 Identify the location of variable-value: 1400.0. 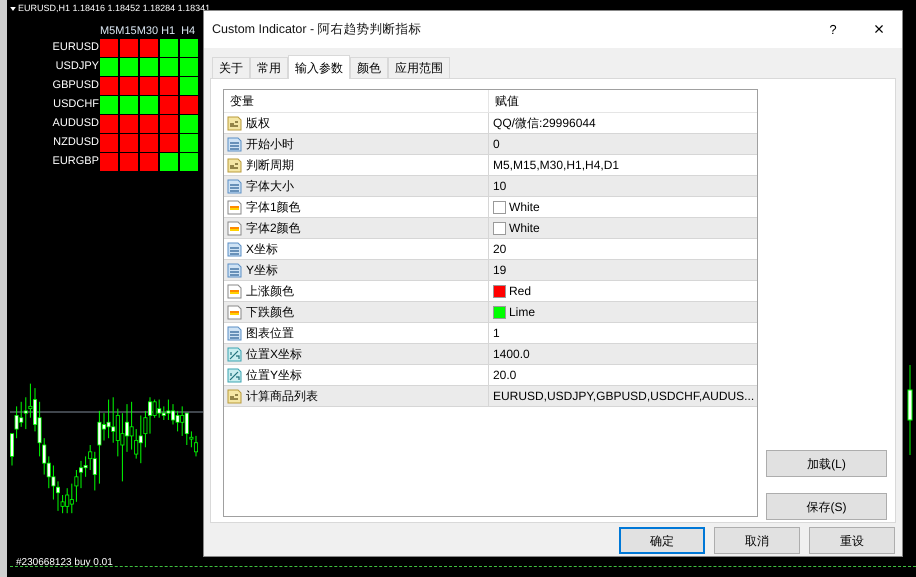
(511, 354).